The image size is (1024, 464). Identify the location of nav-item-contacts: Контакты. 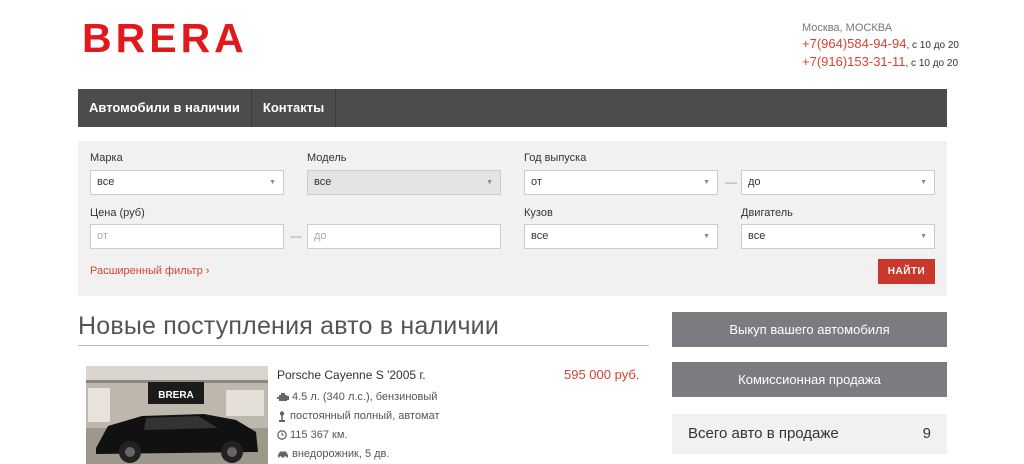
(294, 108).